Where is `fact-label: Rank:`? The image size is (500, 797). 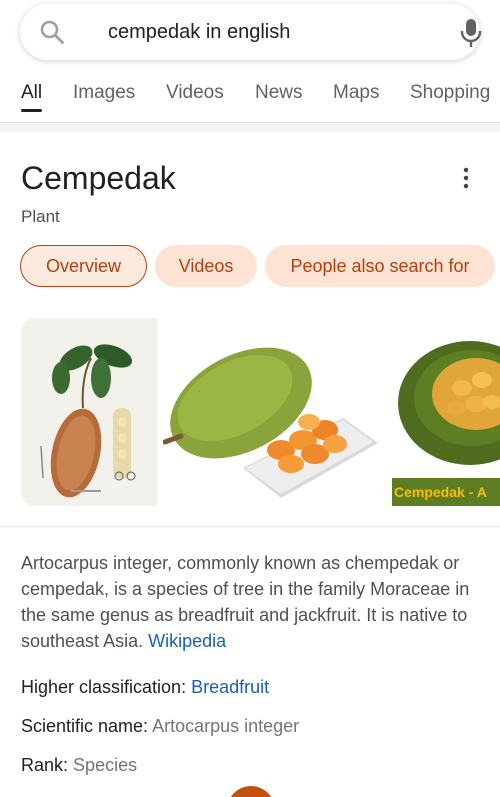 fact-label: Rank: is located at coordinates (45, 765).